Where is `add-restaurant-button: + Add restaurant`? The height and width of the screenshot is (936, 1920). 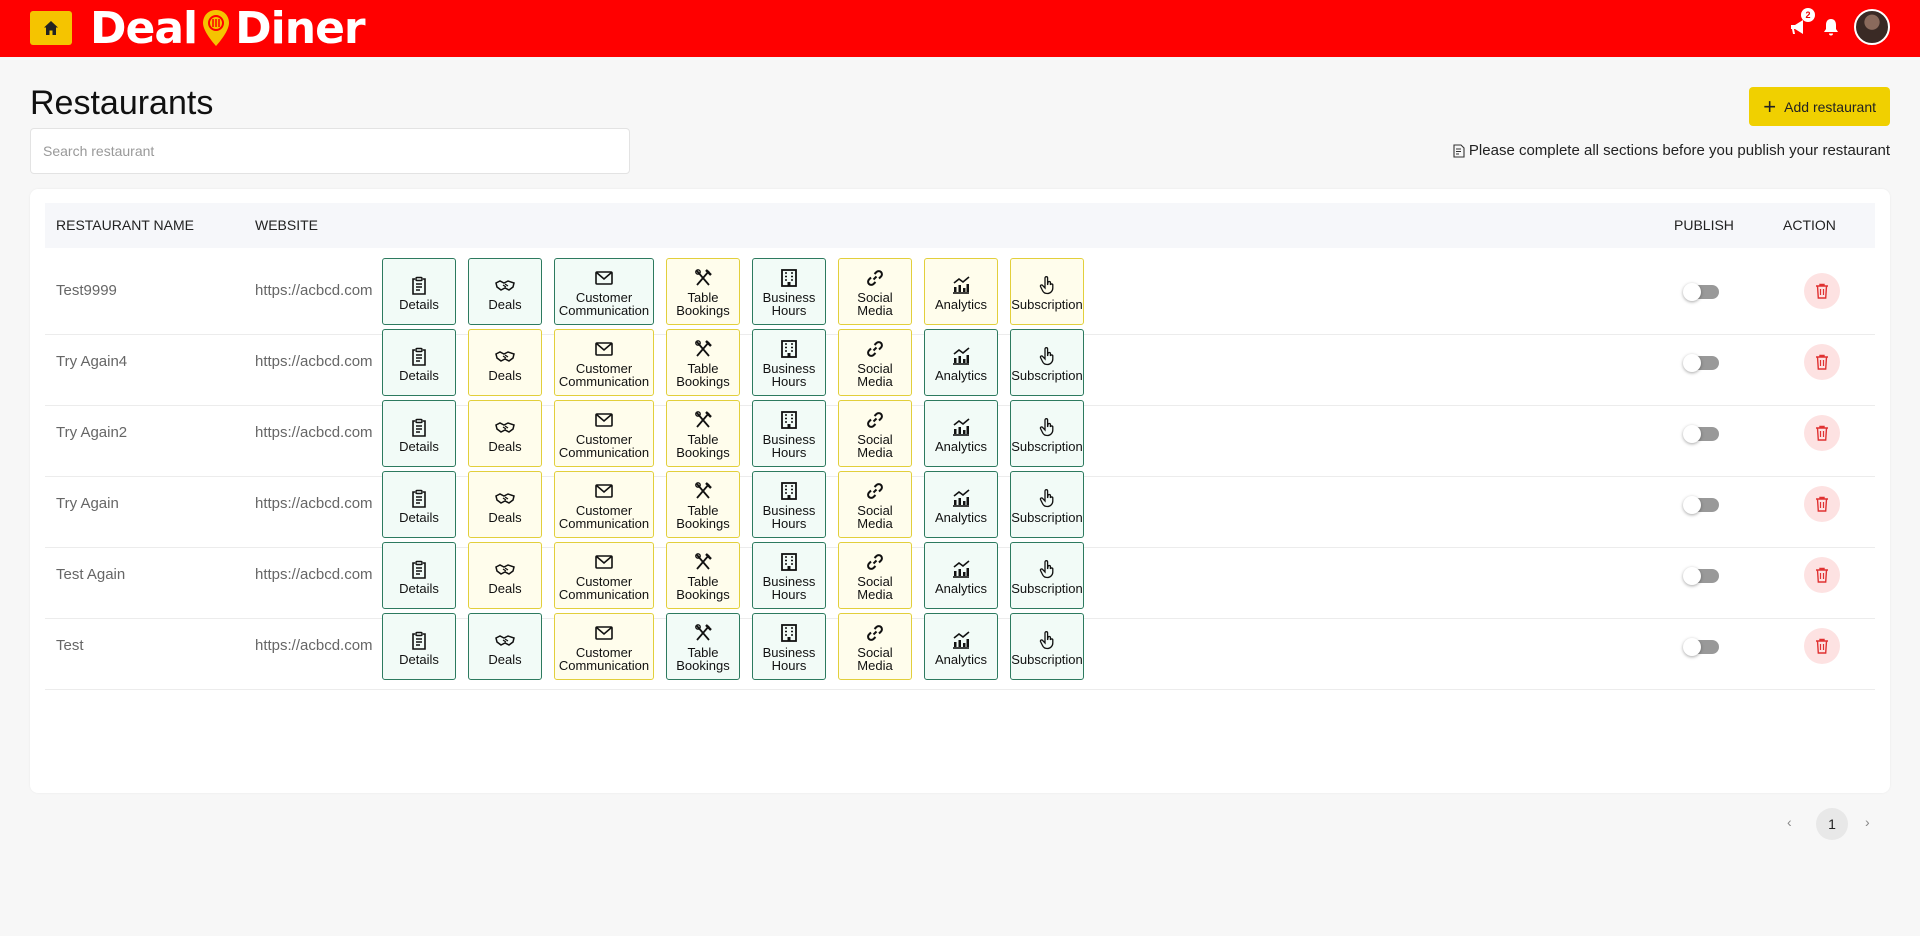 add-restaurant-button: + Add restaurant is located at coordinates (1819, 106).